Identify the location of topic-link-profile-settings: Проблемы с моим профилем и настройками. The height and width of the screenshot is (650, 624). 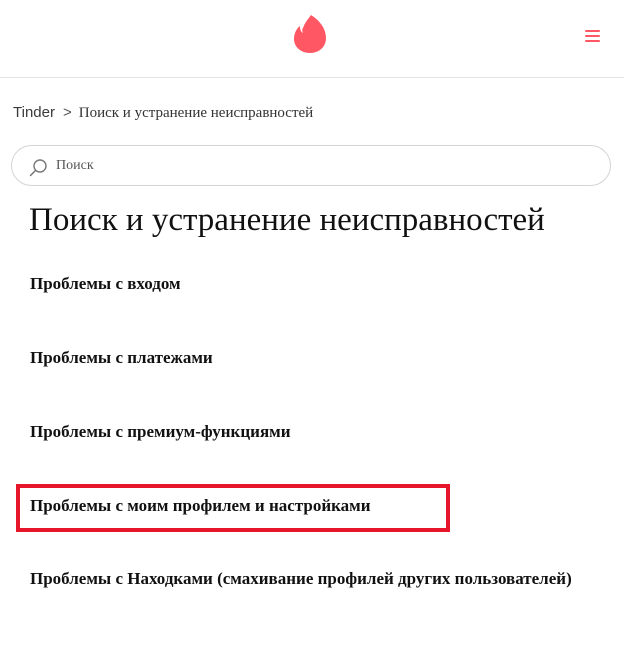
(200, 506).